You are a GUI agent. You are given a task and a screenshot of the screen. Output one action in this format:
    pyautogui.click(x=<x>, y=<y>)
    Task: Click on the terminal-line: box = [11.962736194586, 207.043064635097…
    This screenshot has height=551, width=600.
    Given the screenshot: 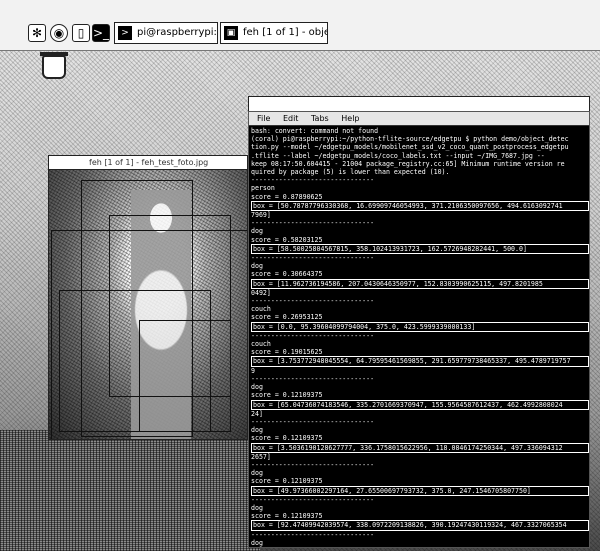 What is the action you would take?
    pyautogui.click(x=420, y=283)
    